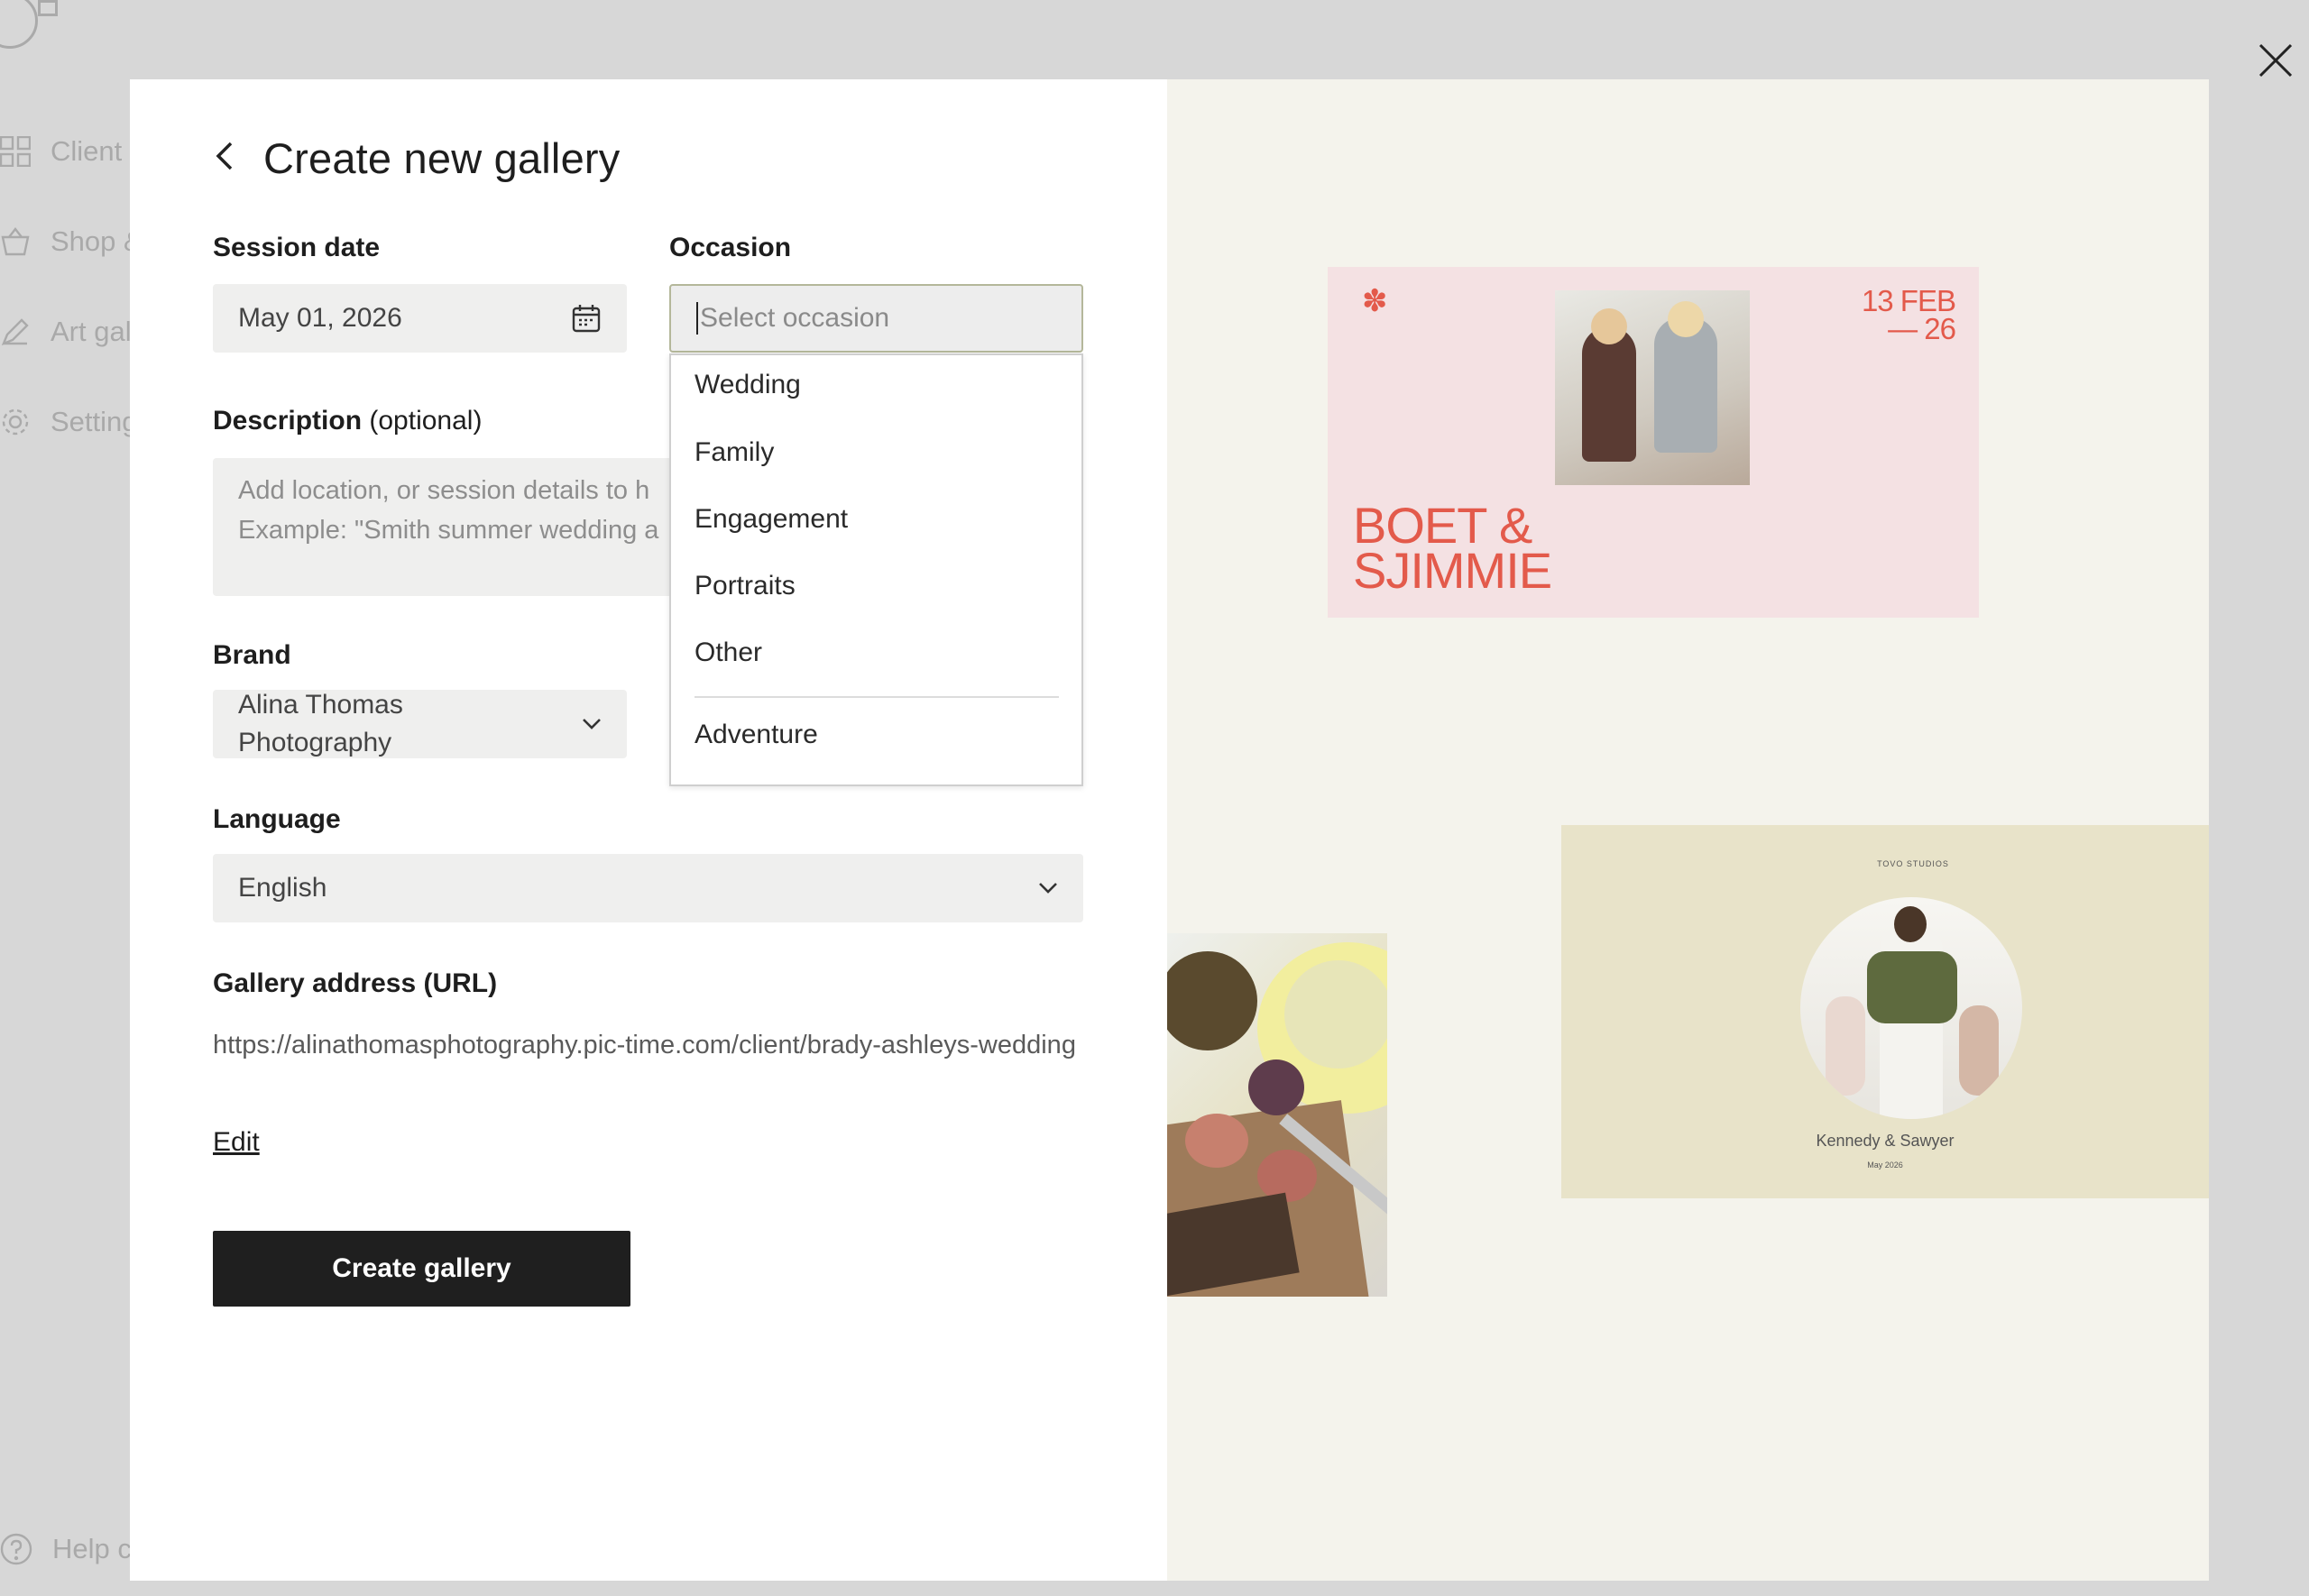 The height and width of the screenshot is (1596, 2309). Describe the element at coordinates (16, 241) in the screenshot. I see `basket-icon` at that location.